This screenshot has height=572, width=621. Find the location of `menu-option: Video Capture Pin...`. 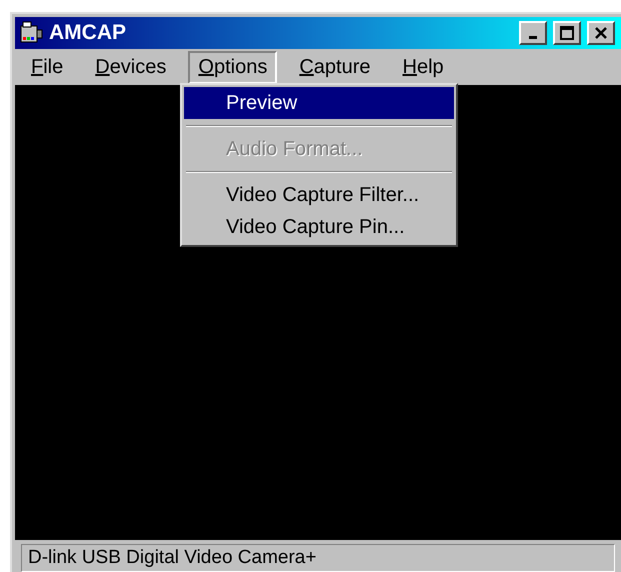

menu-option: Video Capture Pin... is located at coordinates (319, 227).